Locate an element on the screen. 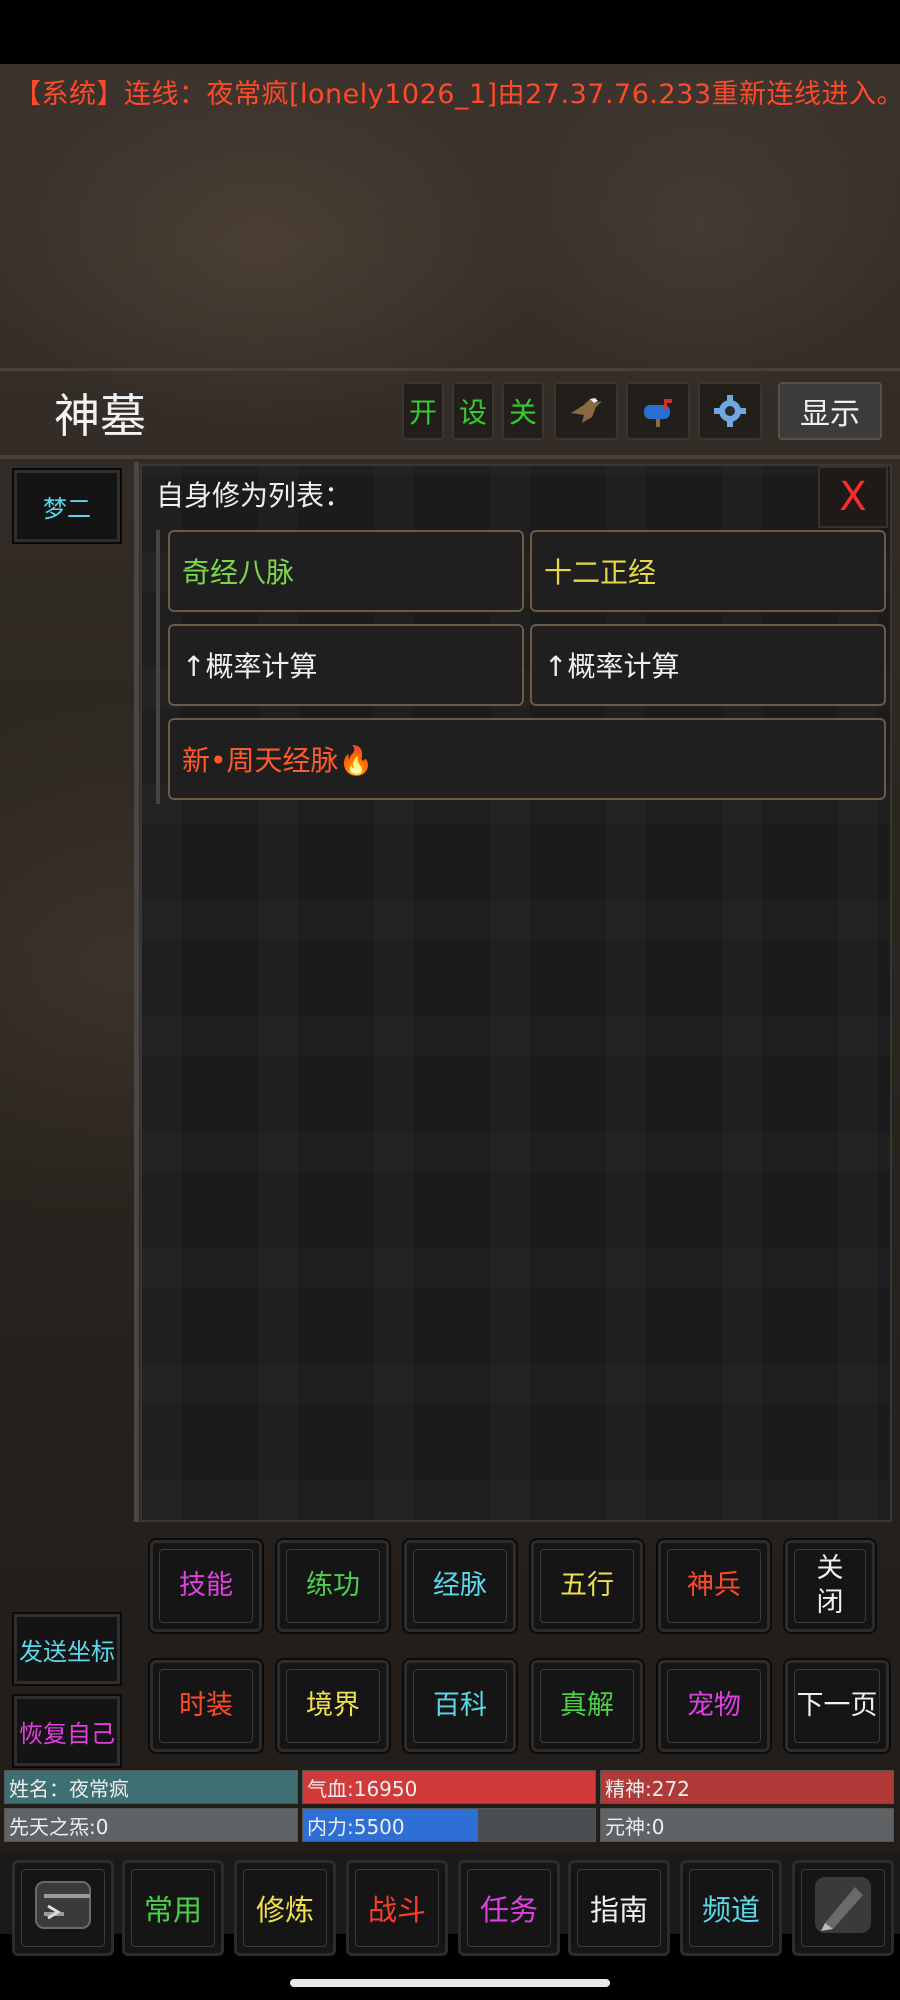 The width and height of the screenshot is (900, 2000). nav-button-6: 频道 is located at coordinates (731, 1908).